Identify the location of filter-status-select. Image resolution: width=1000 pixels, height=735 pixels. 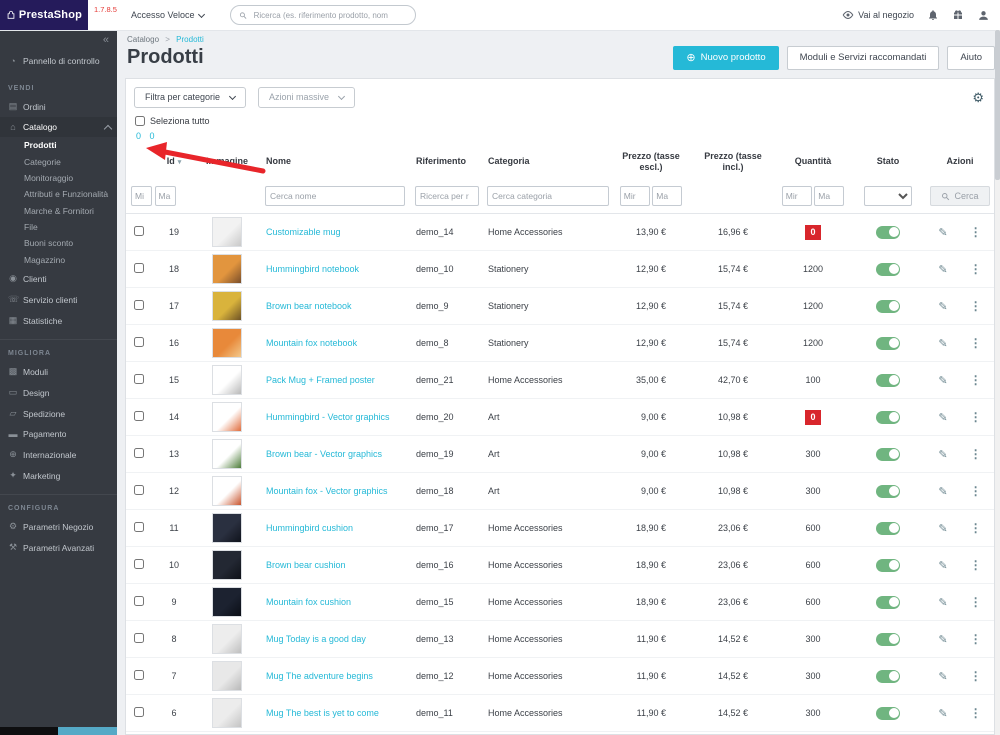
(888, 196).